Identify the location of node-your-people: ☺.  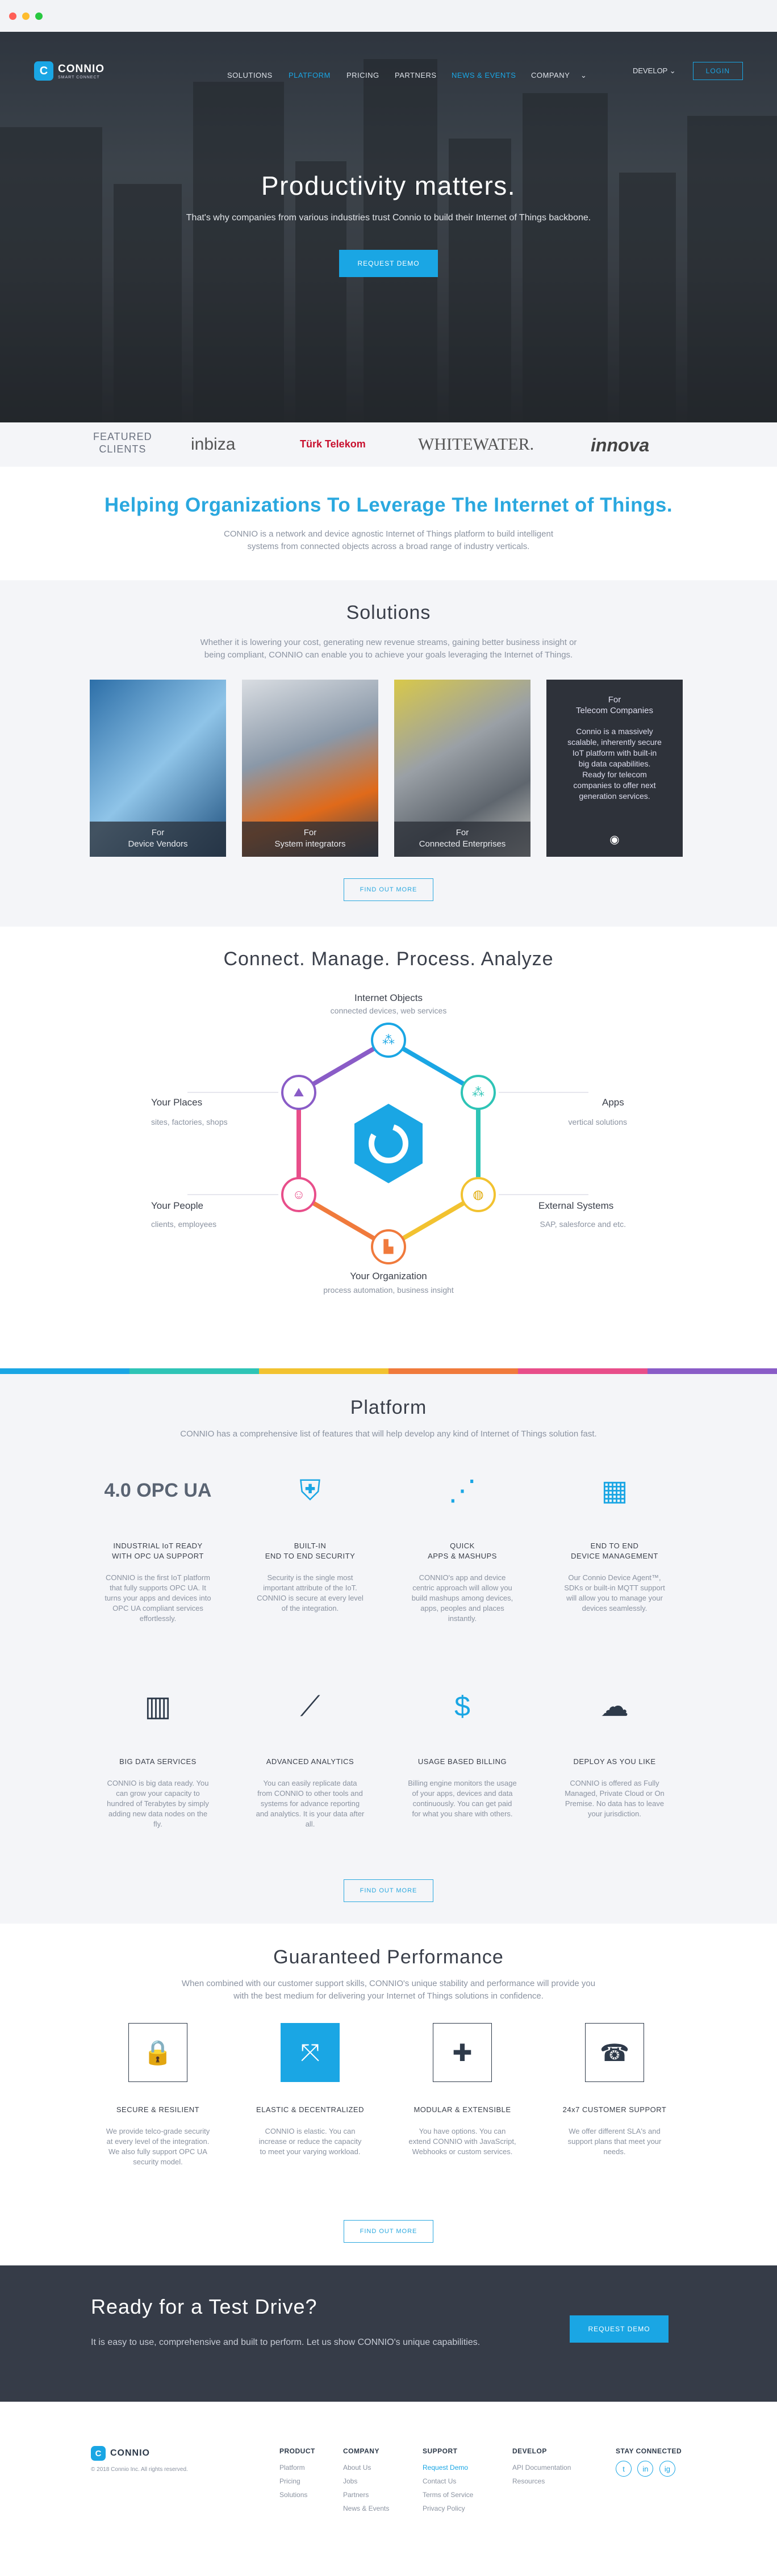
(299, 1194).